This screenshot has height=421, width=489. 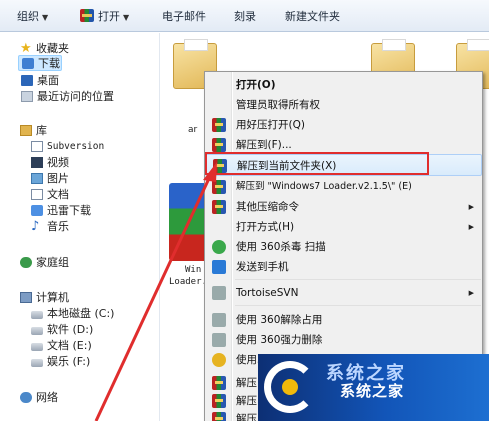 I want to click on watermark-title: 系统之家, so click(x=372, y=391).